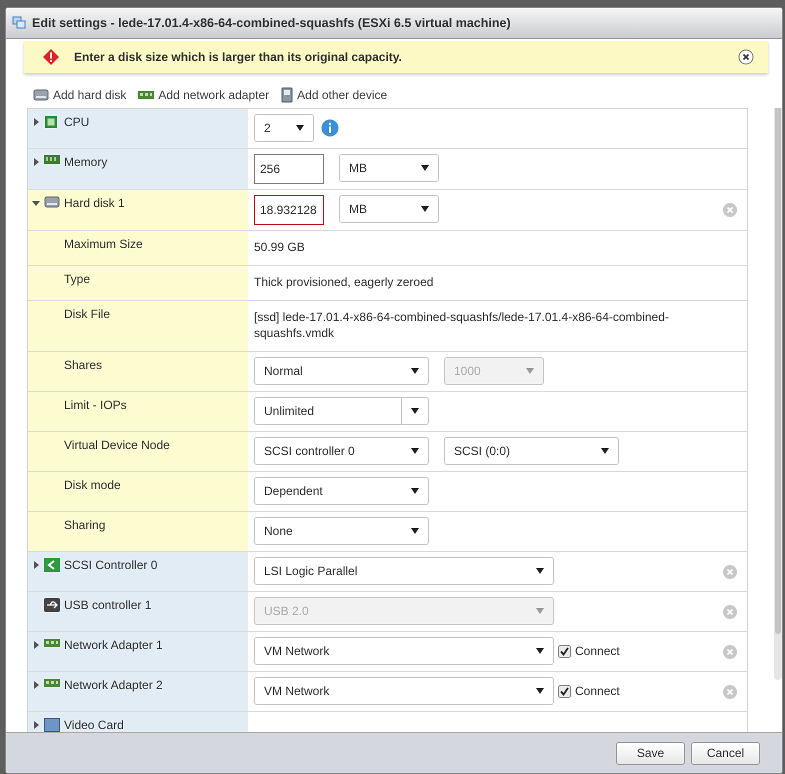 The width and height of the screenshot is (785, 774). I want to click on setting-value: Thick provisioned, eagerly zeroed, so click(344, 282).